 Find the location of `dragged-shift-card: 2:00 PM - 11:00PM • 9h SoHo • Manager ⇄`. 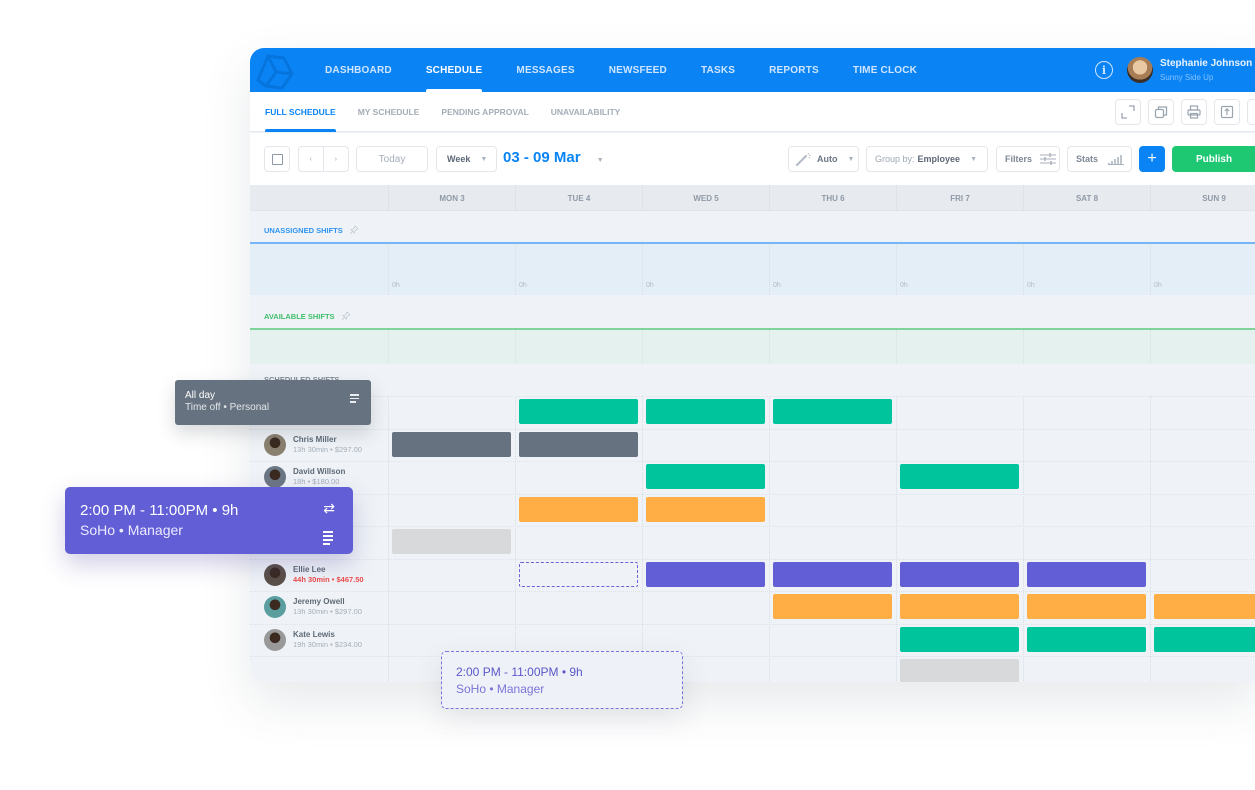

dragged-shift-card: 2:00 PM - 11:00PM • 9h SoHo • Manager ⇄ is located at coordinates (209, 520).